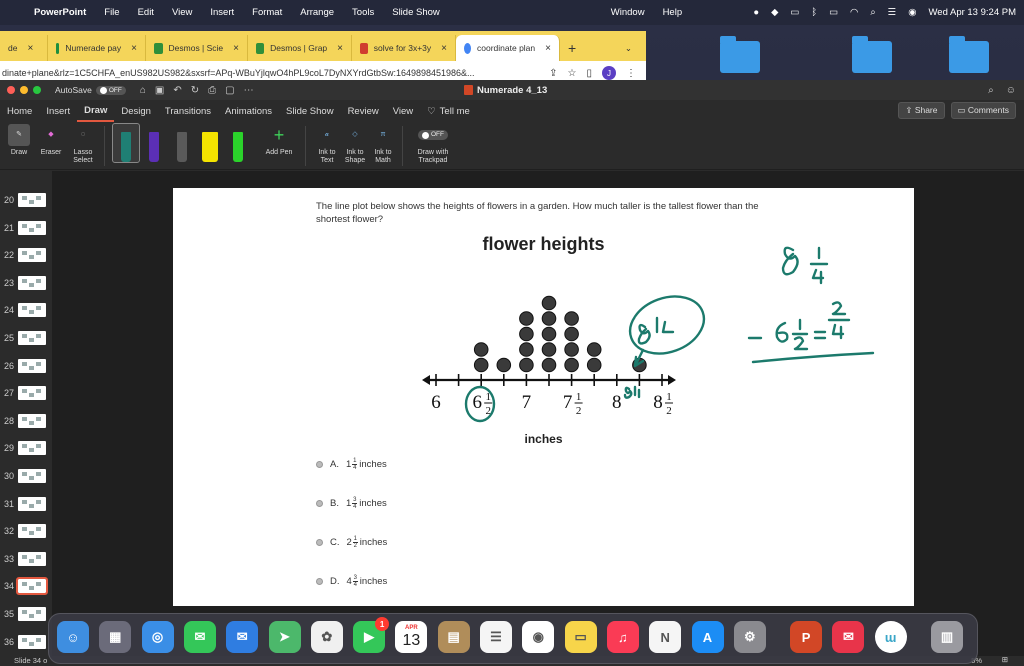  Describe the element at coordinates (363, 12) in the screenshot. I see `menu-tools: Tools` at that location.